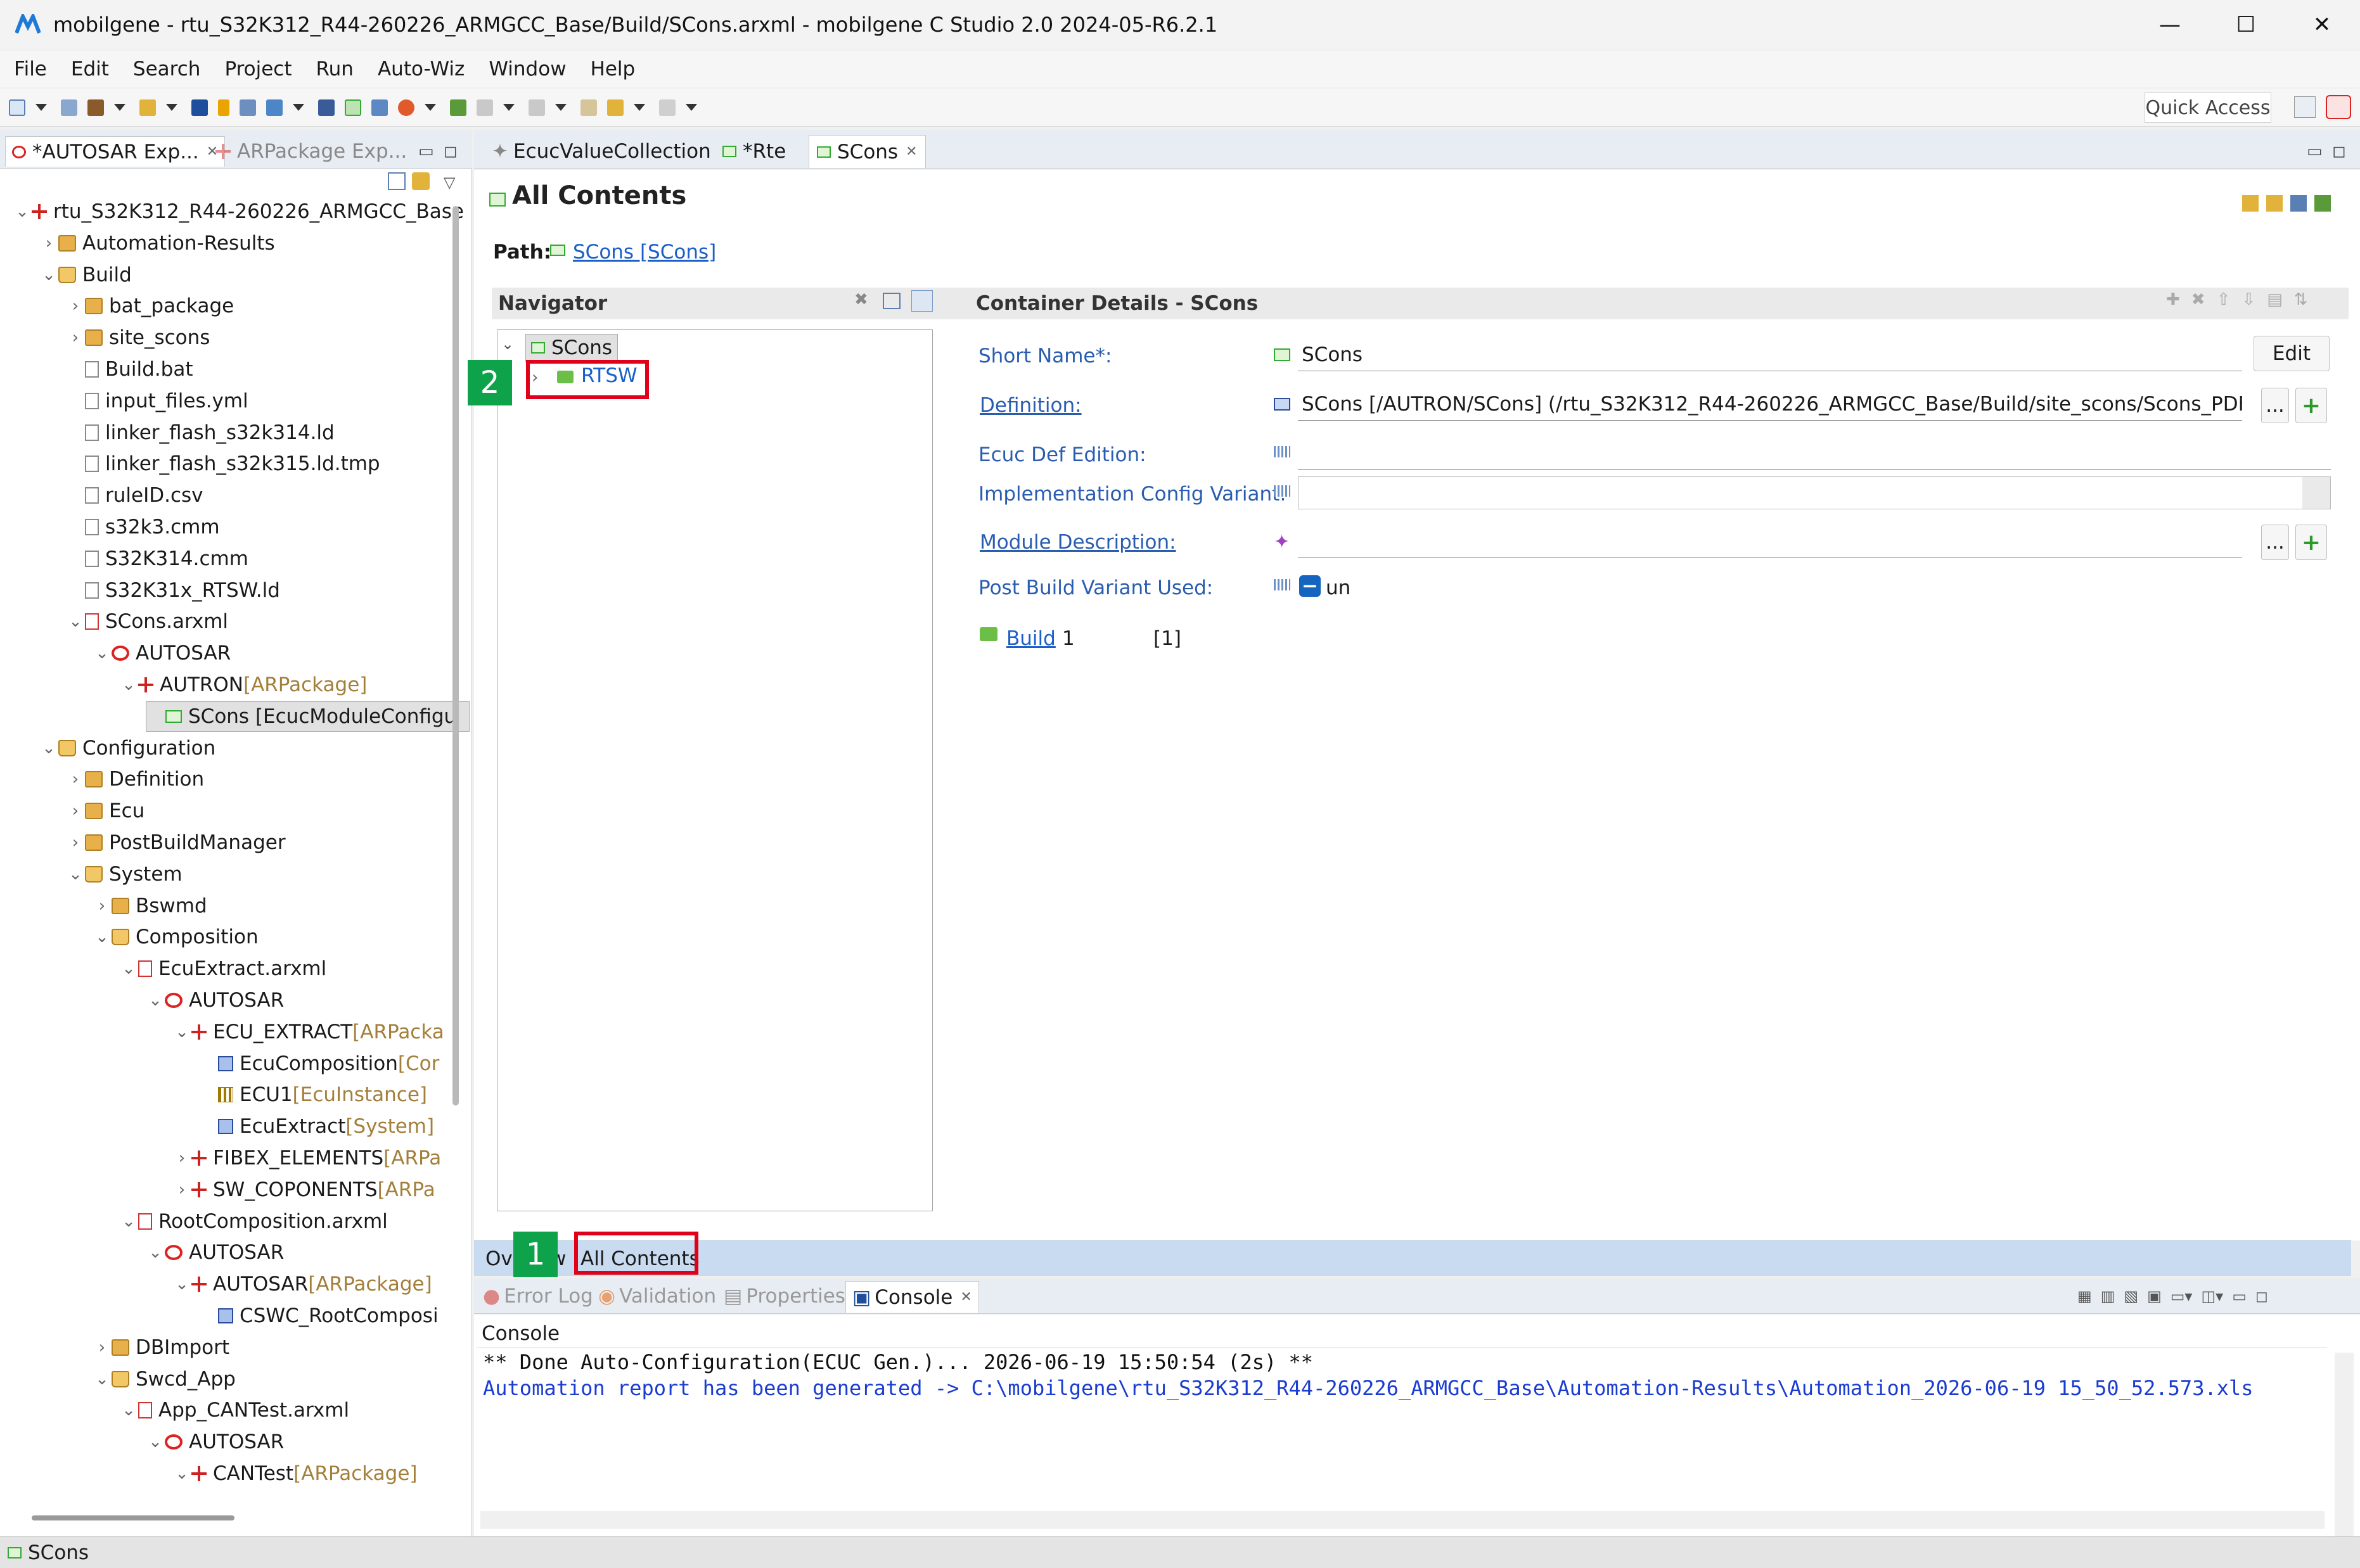 This screenshot has height=1568, width=2360. I want to click on annotation-dropdown-icon, so click(561, 107).